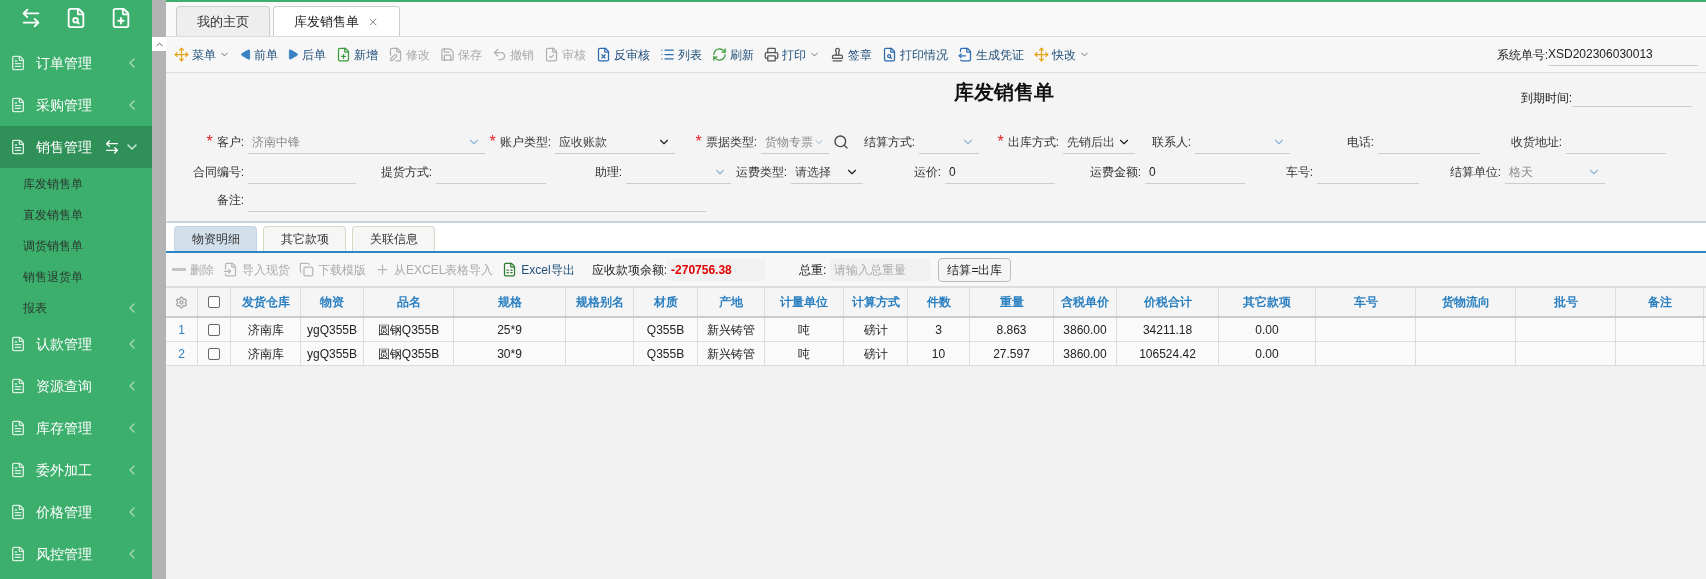 This screenshot has width=1706, height=579. I want to click on sidebar-subitem: 直发销售单, so click(76, 214).